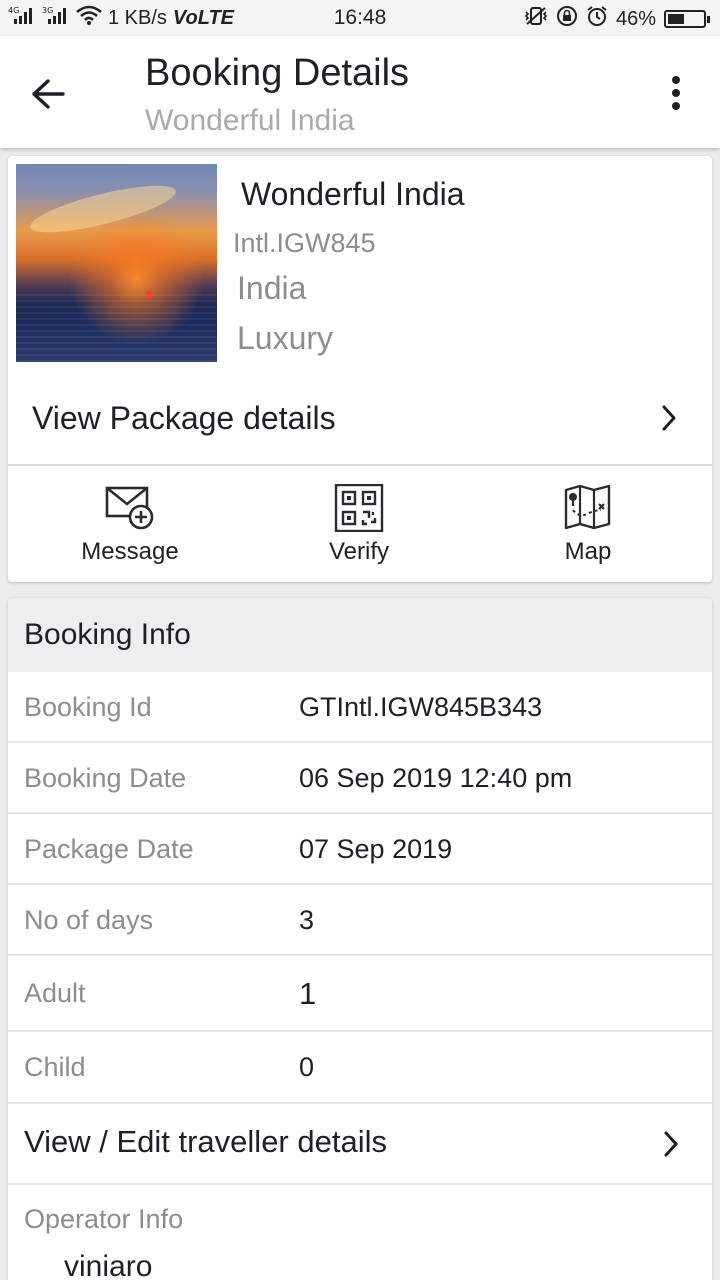 This screenshot has width=720, height=1280. Describe the element at coordinates (359, 551) in the screenshot. I see `verify-label: Verify` at that location.